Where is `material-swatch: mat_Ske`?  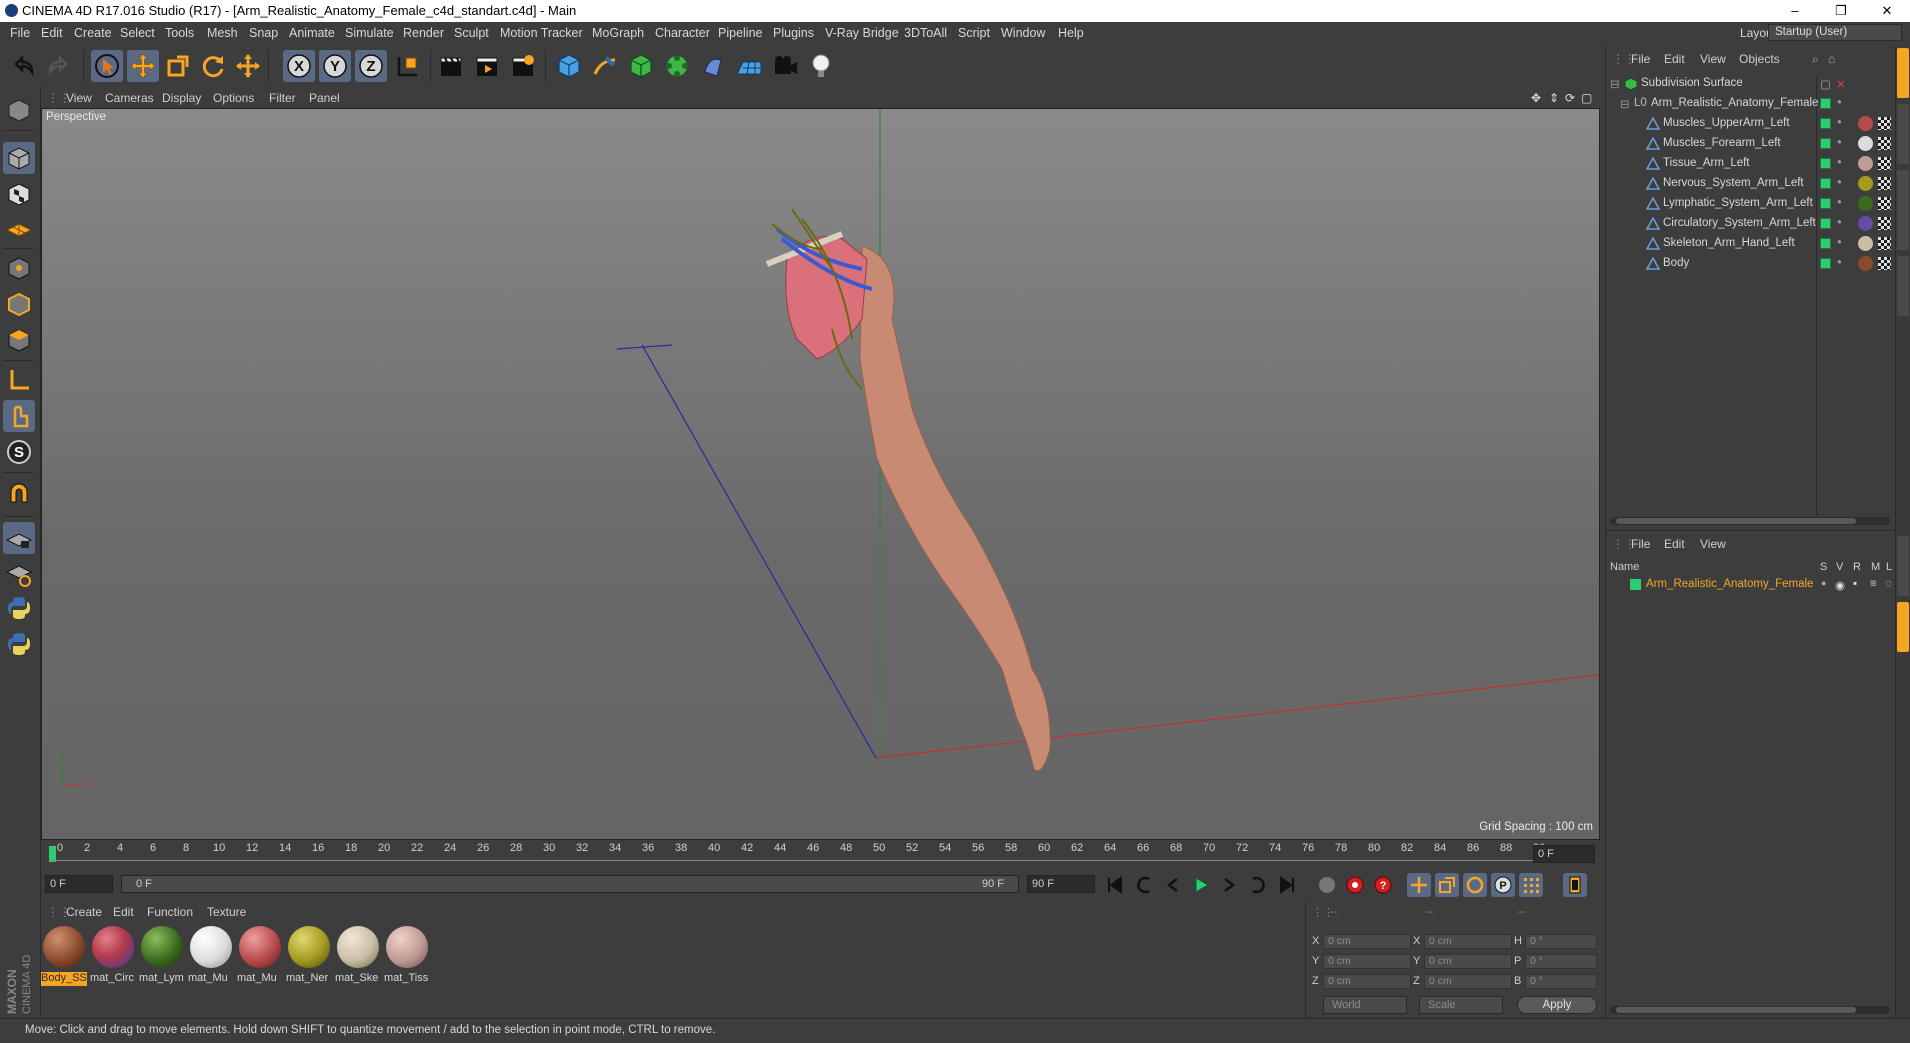
material-swatch: mat_Ske is located at coordinates (358, 956).